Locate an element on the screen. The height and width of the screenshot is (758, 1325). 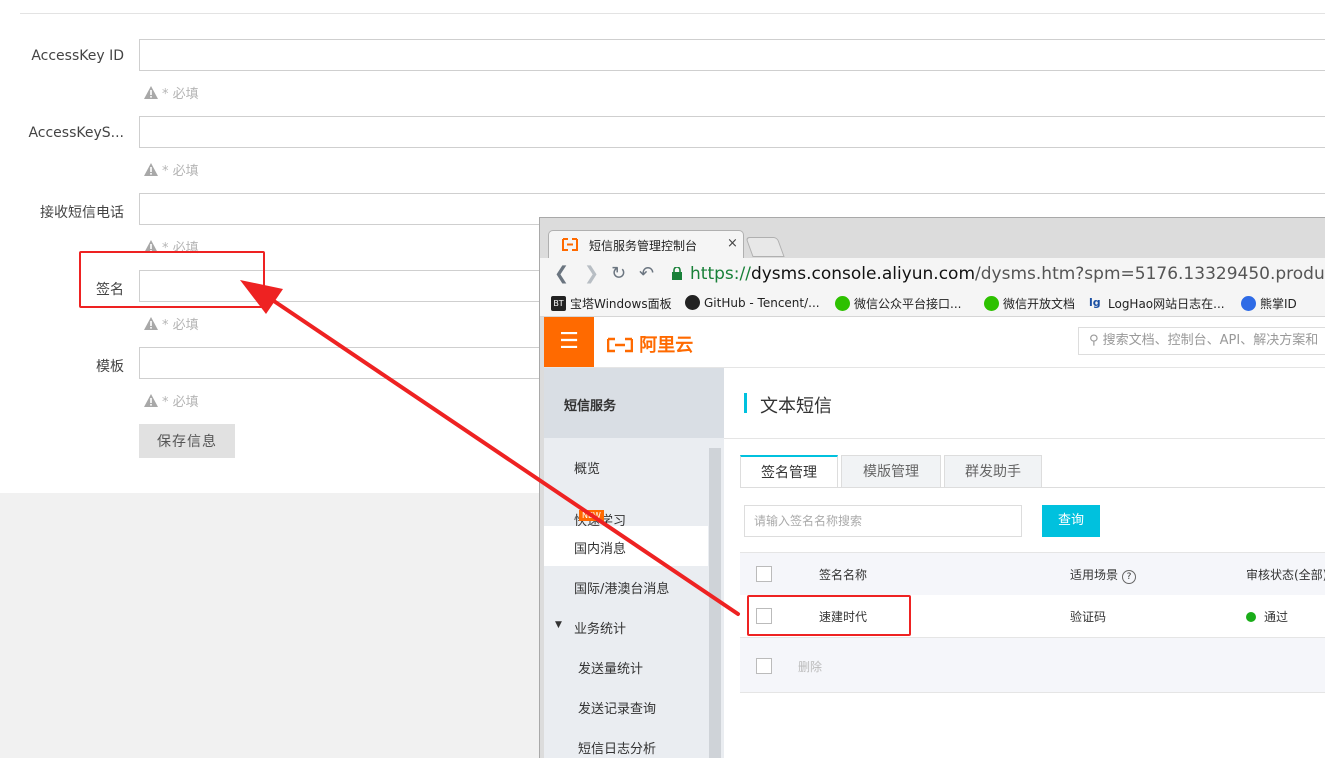
status-cell: 通过 is located at coordinates (1267, 616).